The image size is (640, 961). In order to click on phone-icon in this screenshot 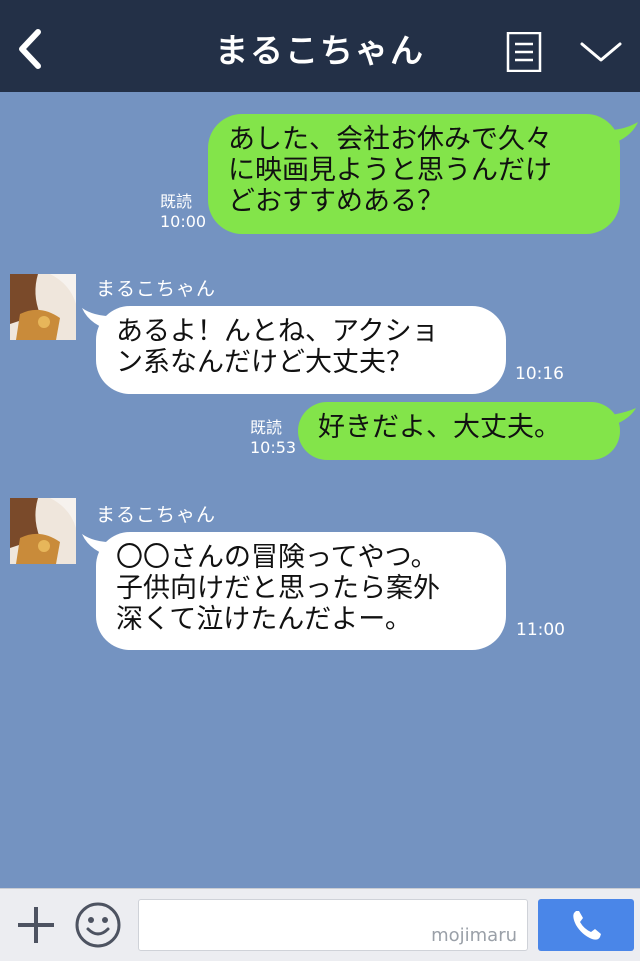, I will do `click(587, 925)`.